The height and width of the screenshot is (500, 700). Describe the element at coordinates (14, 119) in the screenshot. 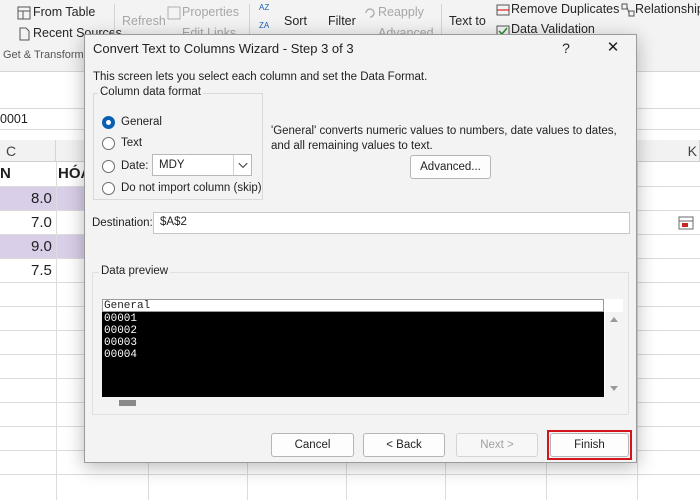

I see `name-box: 0001` at that location.